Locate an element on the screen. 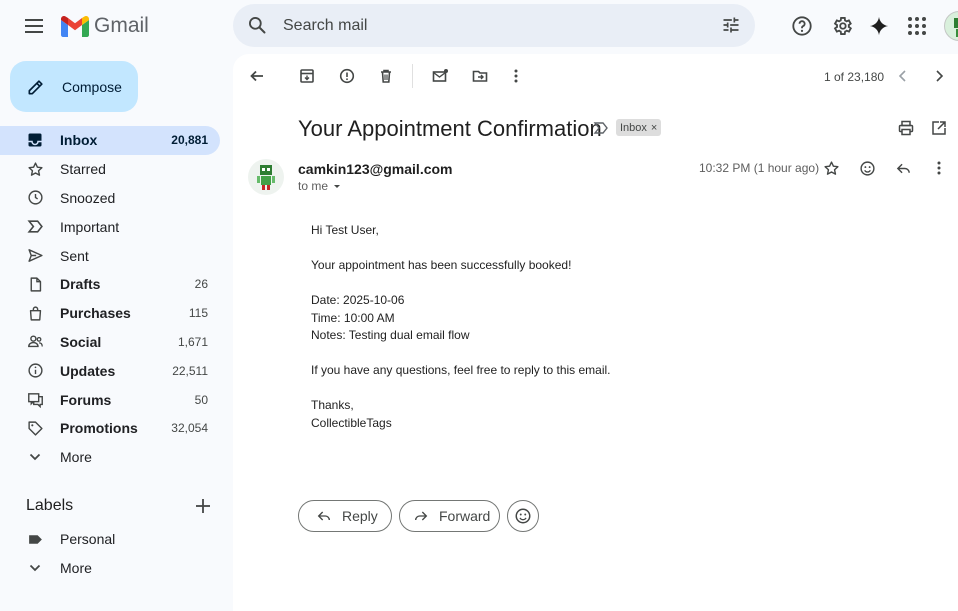 This screenshot has width=958, height=611. gear-icon is located at coordinates (843, 26).